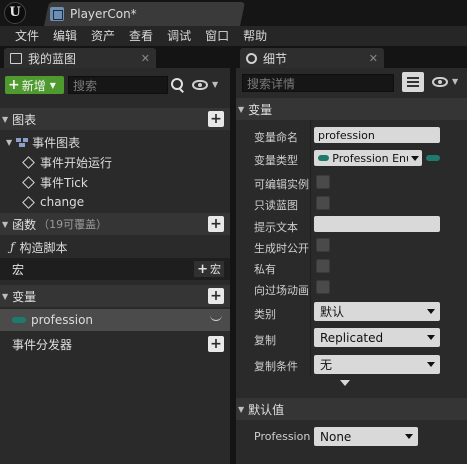 The height and width of the screenshot is (464, 467). What do you see at coordinates (115, 182) in the screenshot?
I see `event-item-tick: 事件Tick` at bounding box center [115, 182].